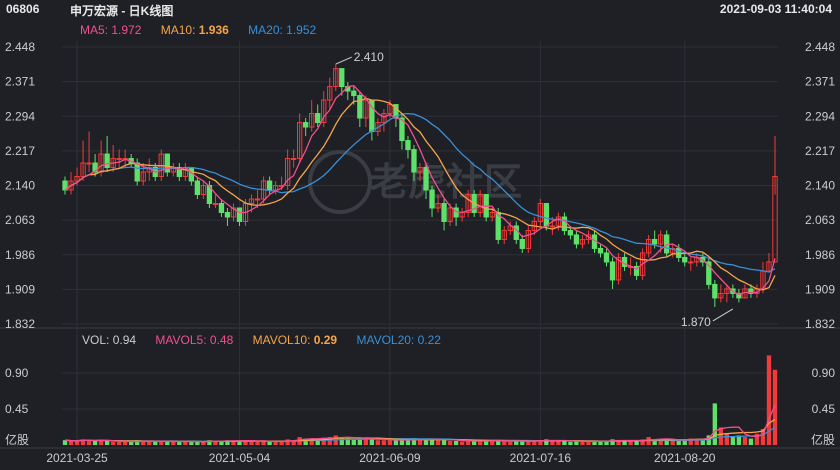 This screenshot has width=840, height=470. I want to click on date-tick: 2021-06-09, so click(390, 458).